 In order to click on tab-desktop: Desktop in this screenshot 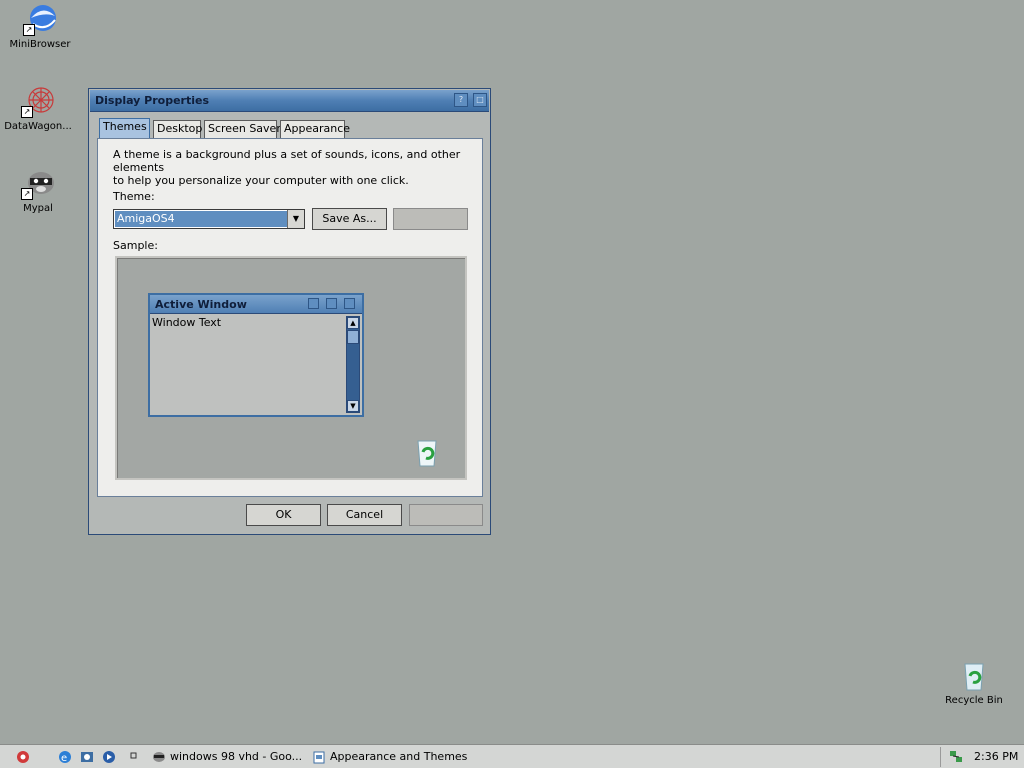, I will do `click(177, 129)`.